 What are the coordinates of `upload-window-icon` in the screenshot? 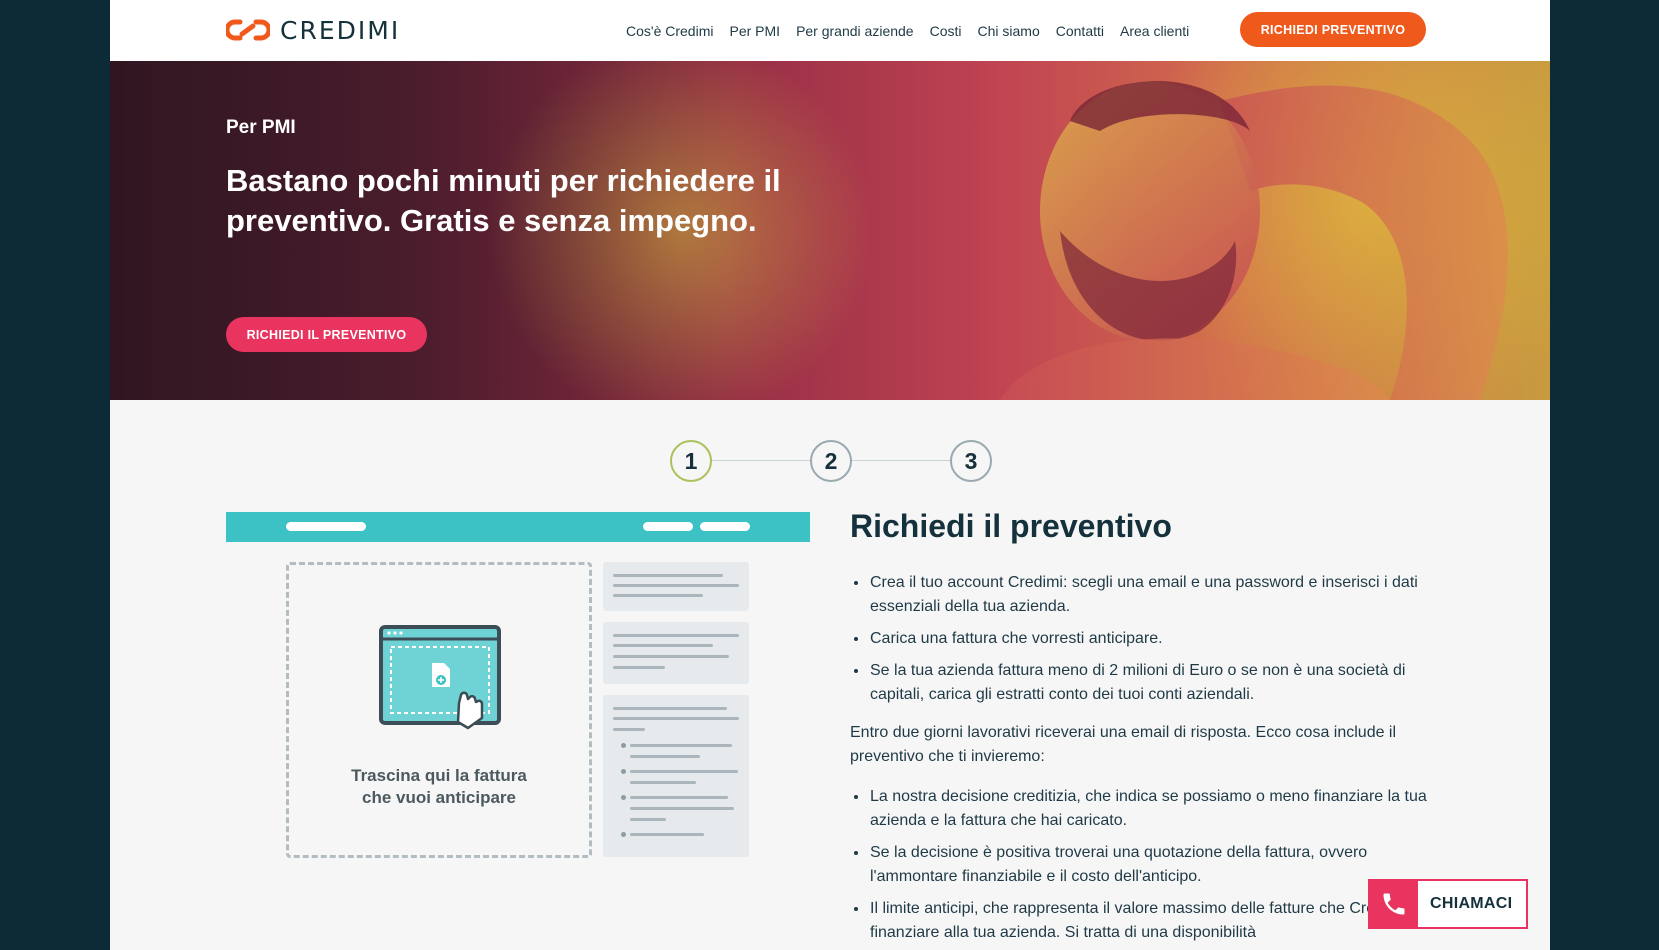 It's located at (440, 677).